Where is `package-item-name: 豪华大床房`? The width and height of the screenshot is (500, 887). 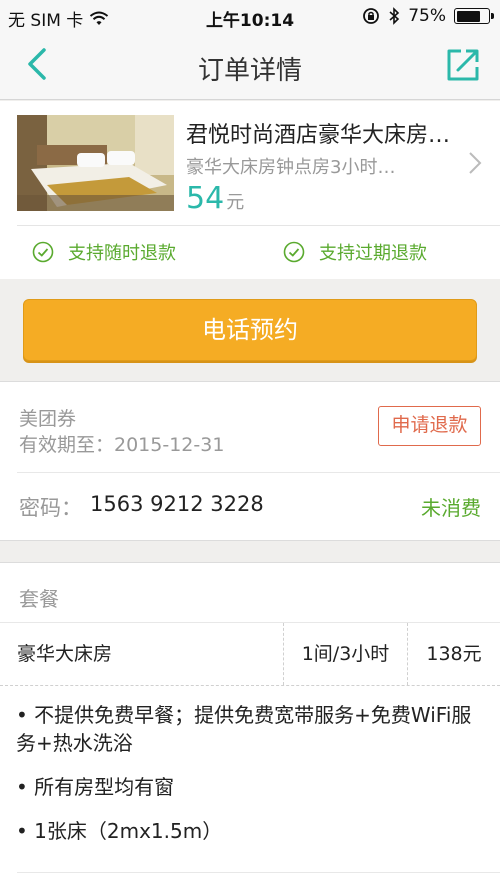
package-item-name: 豪华大床房 is located at coordinates (65, 654).